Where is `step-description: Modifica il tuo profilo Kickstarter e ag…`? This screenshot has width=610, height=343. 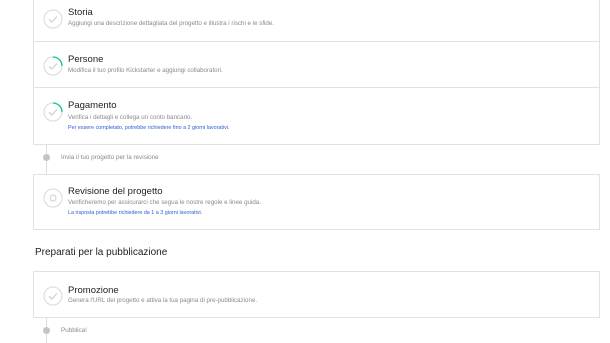
step-description: Modifica il tuo profilo Kickstarter e ag… is located at coordinates (145, 70).